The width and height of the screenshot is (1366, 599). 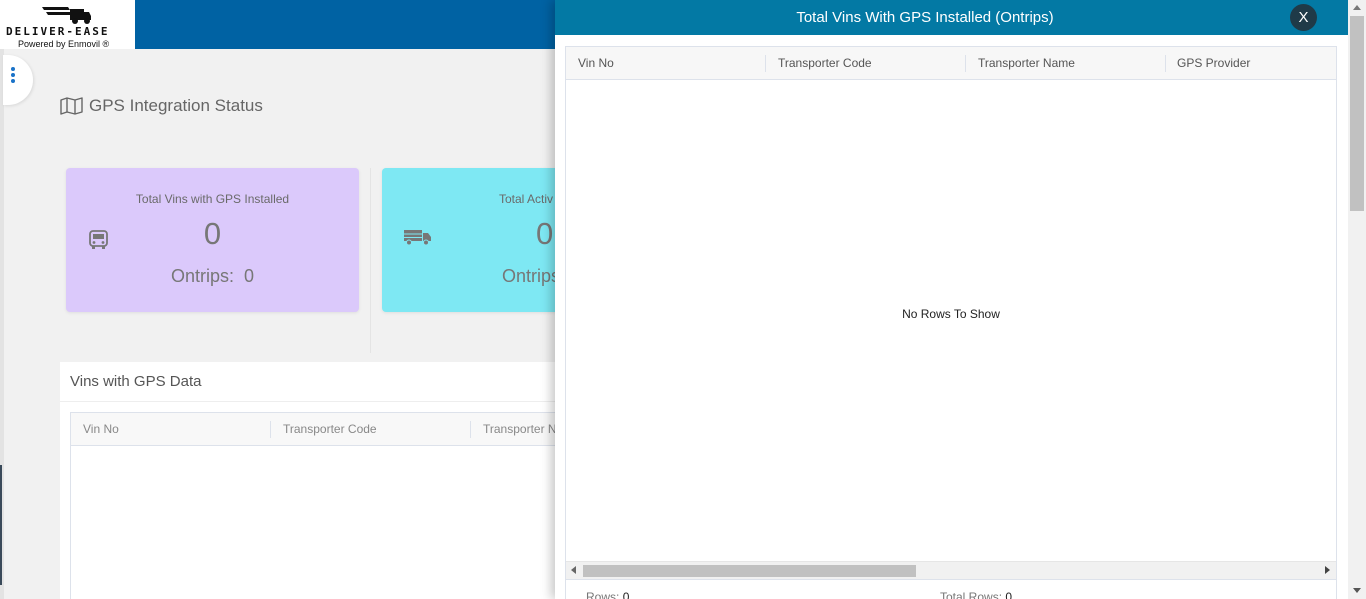 I want to click on total-rows-label: Total Rows:, so click(x=971, y=594).